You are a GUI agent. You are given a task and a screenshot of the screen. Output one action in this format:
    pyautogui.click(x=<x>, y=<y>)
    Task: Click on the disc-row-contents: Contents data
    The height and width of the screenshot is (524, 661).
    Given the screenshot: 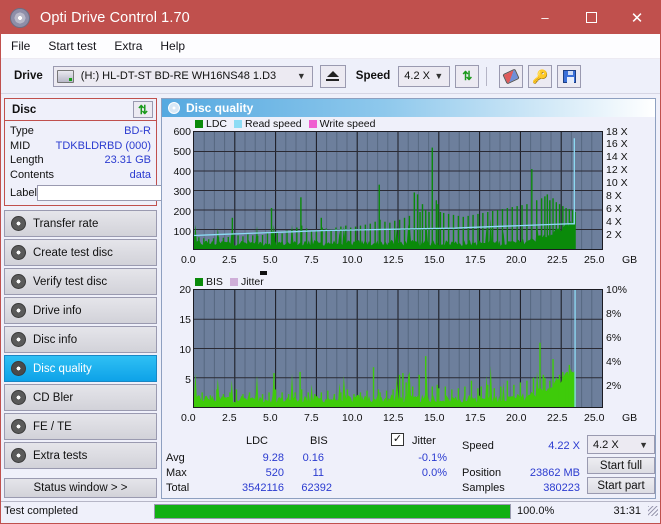 What is the action you would take?
    pyautogui.click(x=80, y=175)
    